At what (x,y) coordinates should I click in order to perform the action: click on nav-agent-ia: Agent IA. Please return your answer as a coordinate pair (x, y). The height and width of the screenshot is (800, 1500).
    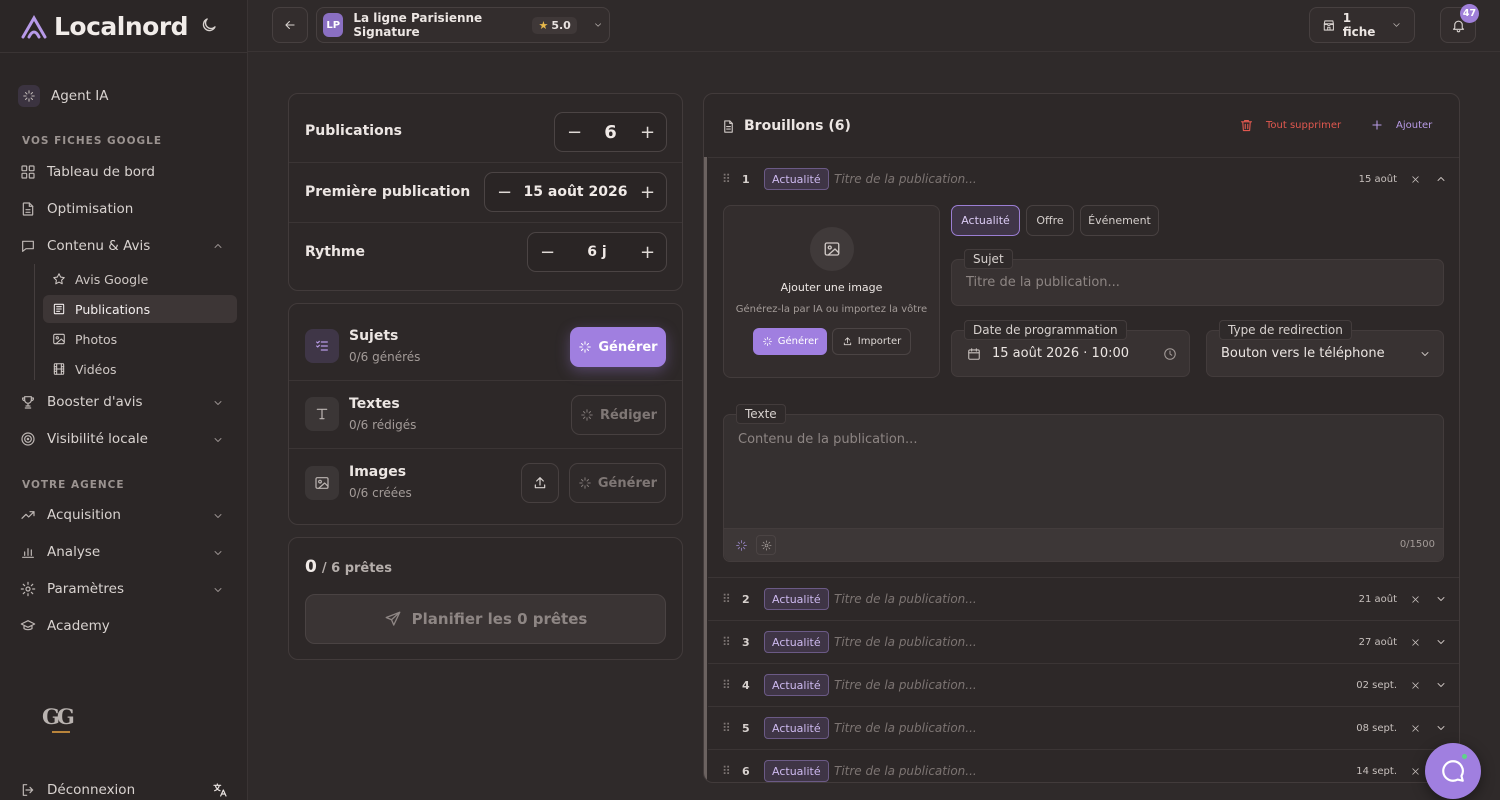
    Looking at the image, I should click on (63, 96).